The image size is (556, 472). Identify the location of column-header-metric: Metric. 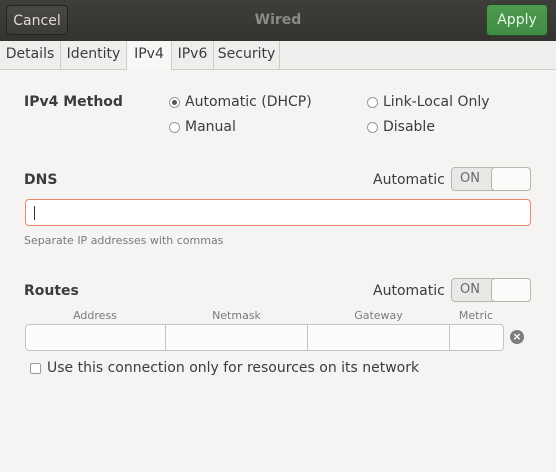
(476, 315).